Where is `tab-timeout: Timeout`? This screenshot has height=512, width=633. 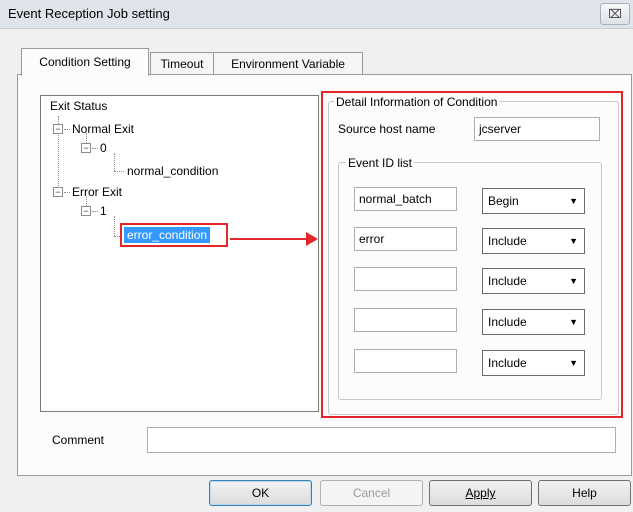 tab-timeout: Timeout is located at coordinates (182, 63).